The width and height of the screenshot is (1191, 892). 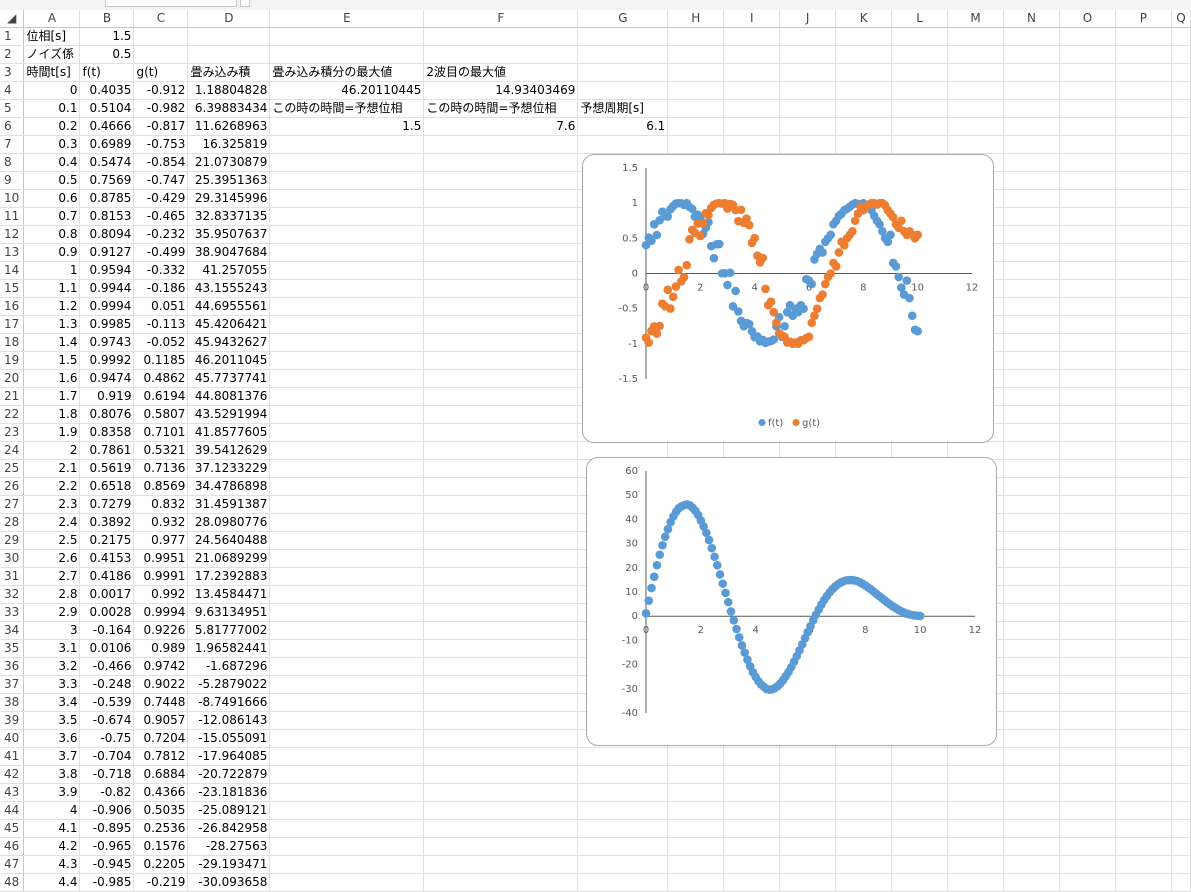 I want to click on cell-p17, so click(x=1143, y=324).